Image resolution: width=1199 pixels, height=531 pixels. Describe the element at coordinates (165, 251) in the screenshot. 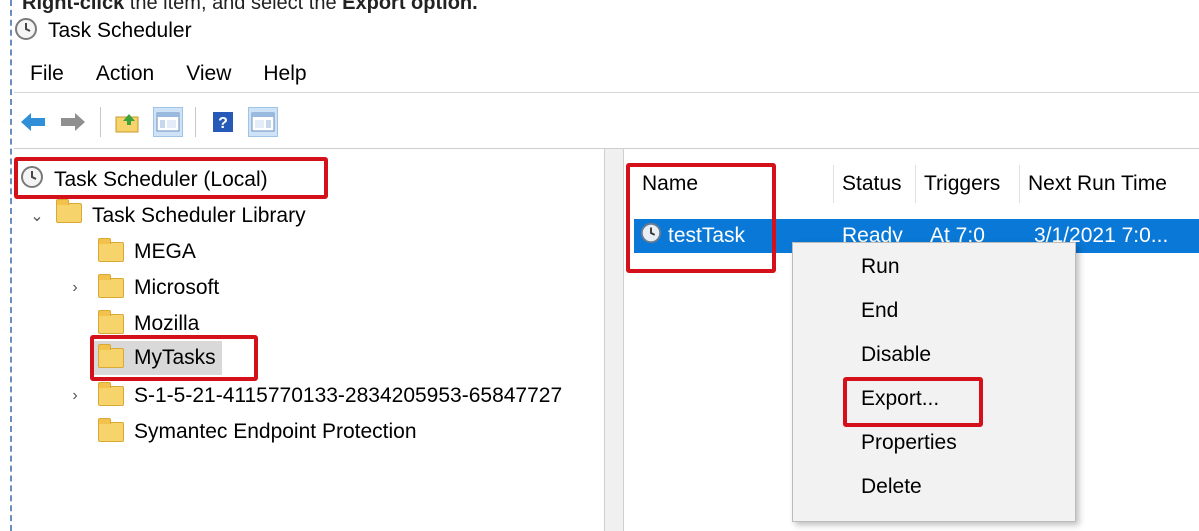

I see `tree-folder-label: MEGA` at that location.